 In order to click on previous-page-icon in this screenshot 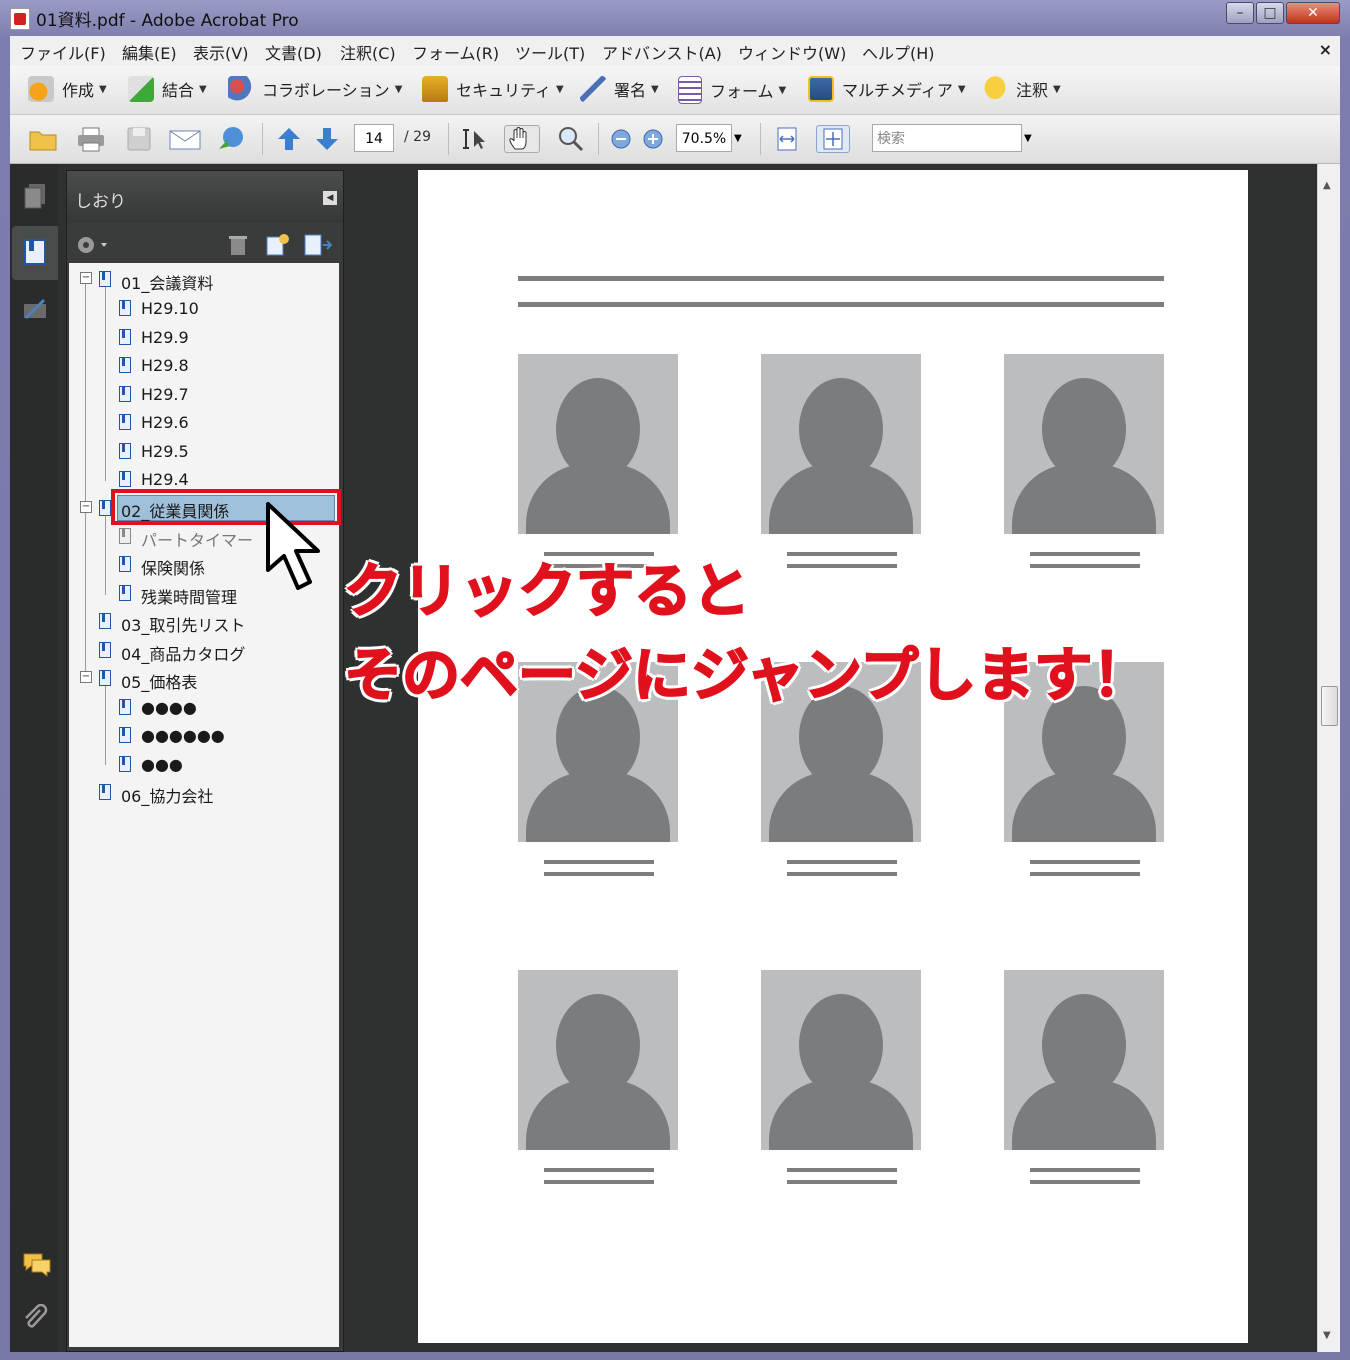, I will do `click(289, 139)`.